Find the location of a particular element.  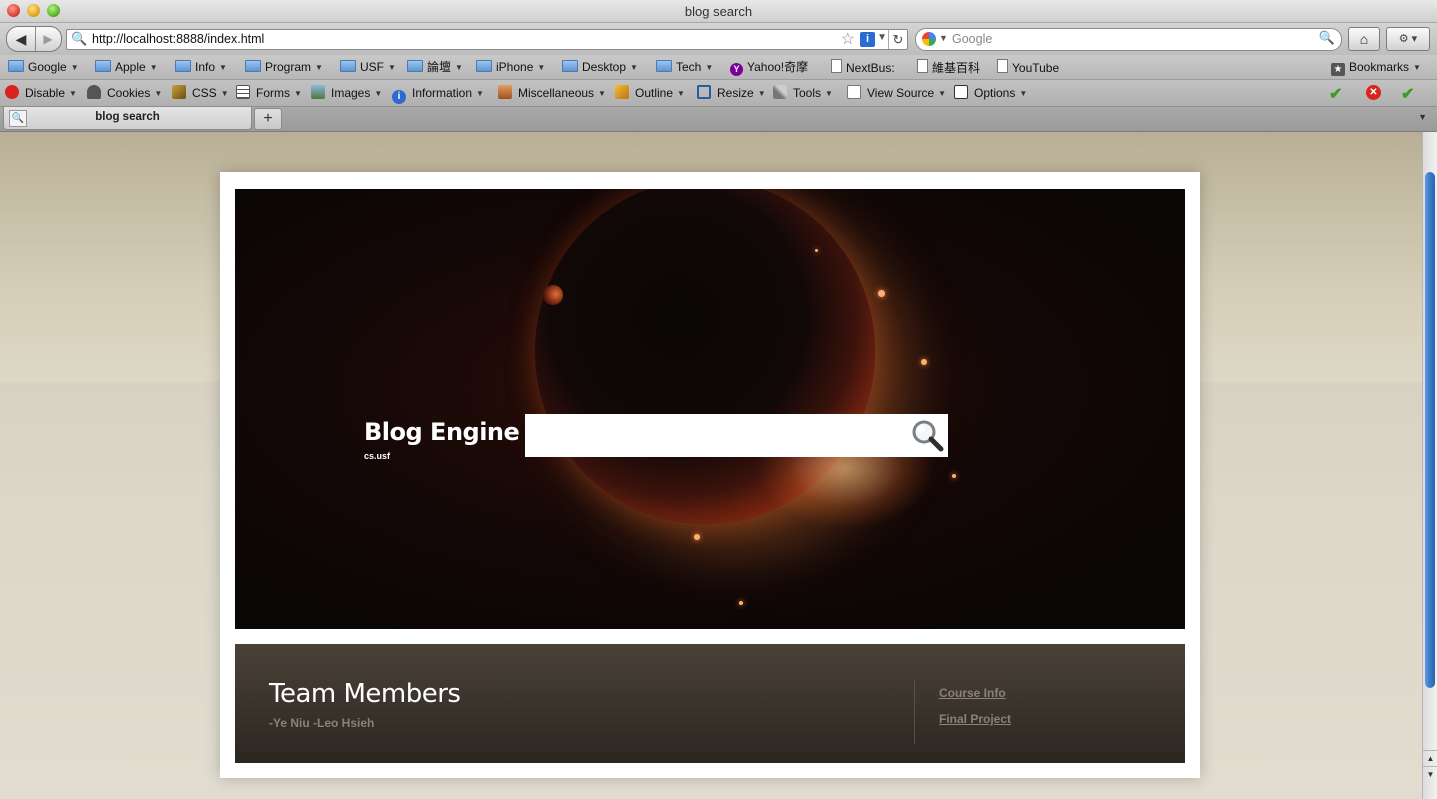

html-valid-check-icon: ✔ is located at coordinates (1407, 94).